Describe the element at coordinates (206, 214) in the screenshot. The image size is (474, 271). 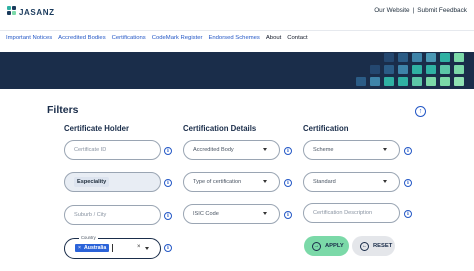
I see `isic-code-placeholder: ISIC Code` at that location.